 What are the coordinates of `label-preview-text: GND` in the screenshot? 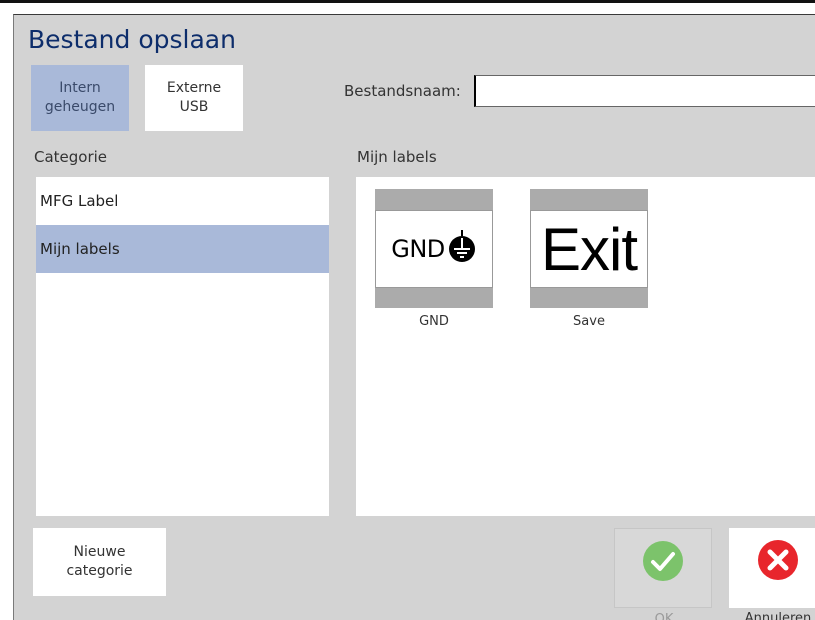 It's located at (418, 249).